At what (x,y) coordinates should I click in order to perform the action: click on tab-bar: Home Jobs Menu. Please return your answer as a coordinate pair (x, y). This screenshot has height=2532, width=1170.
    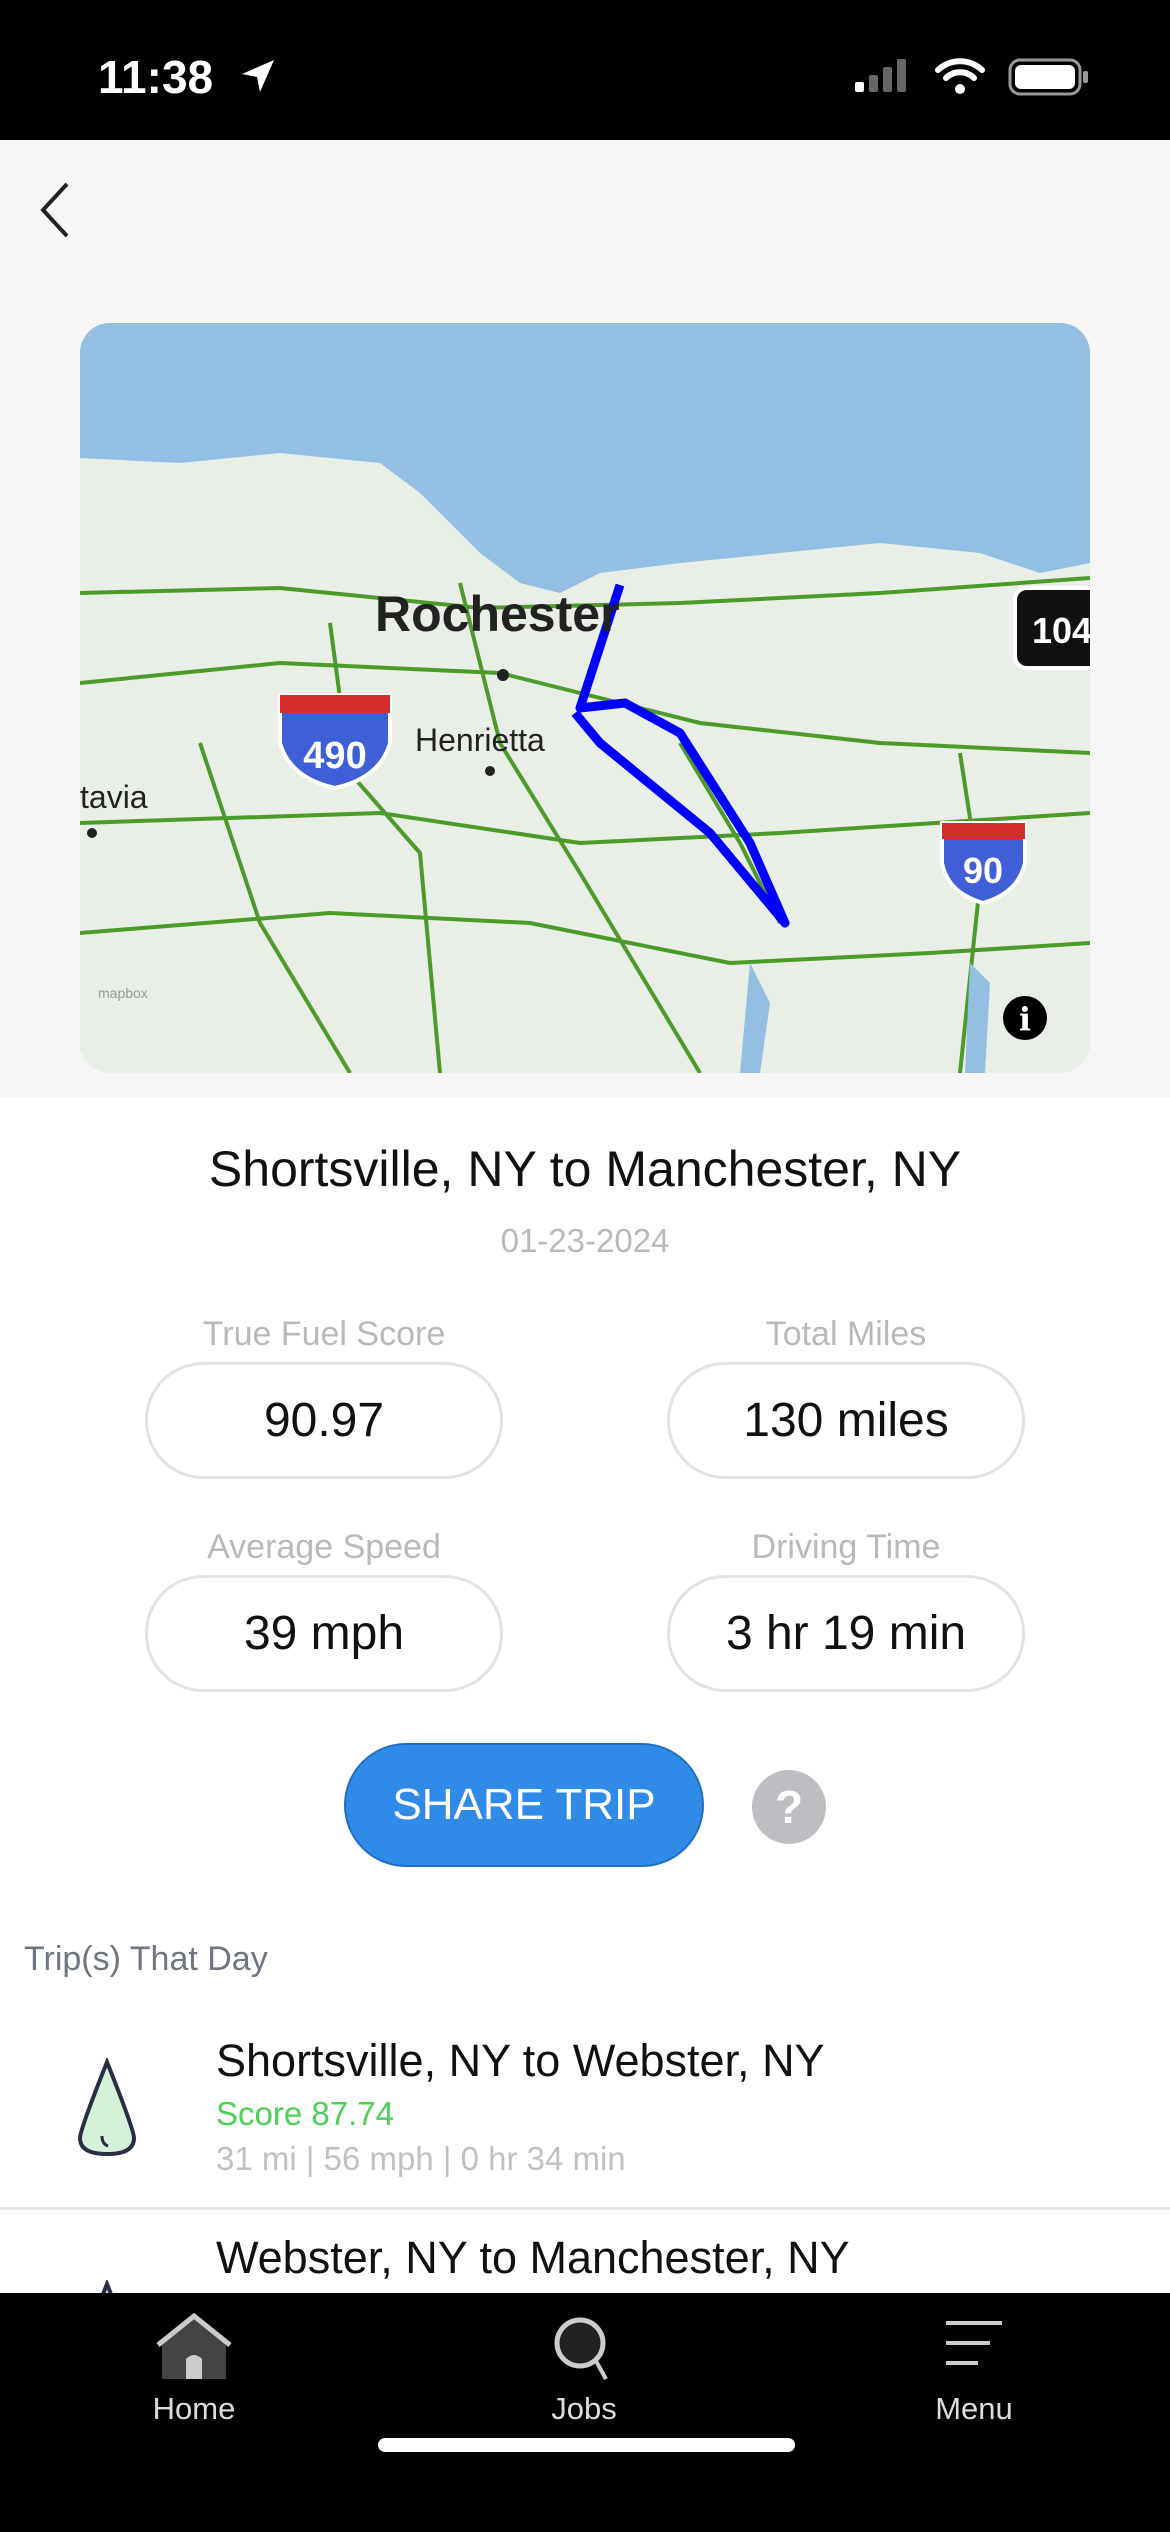
    Looking at the image, I should click on (585, 2412).